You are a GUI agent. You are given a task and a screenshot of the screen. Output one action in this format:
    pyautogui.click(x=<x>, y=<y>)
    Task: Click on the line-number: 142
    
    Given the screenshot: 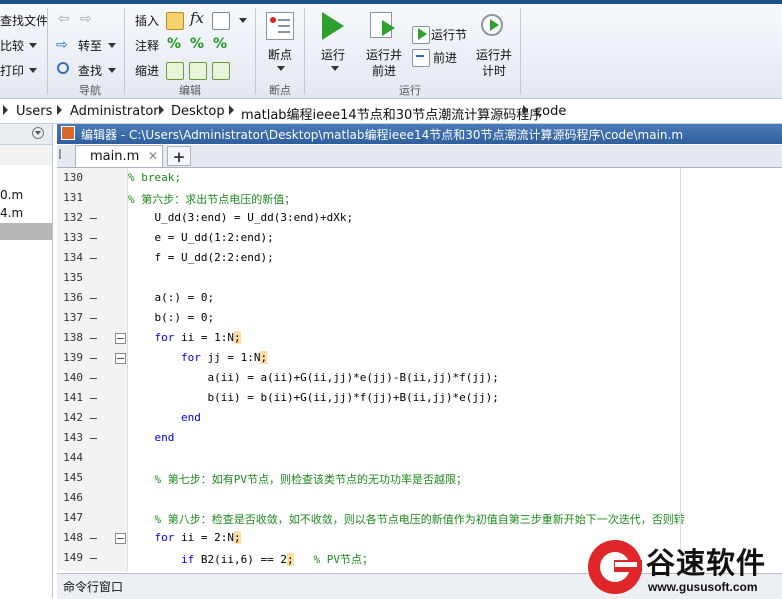 What is the action you would take?
    pyautogui.click(x=71, y=417)
    